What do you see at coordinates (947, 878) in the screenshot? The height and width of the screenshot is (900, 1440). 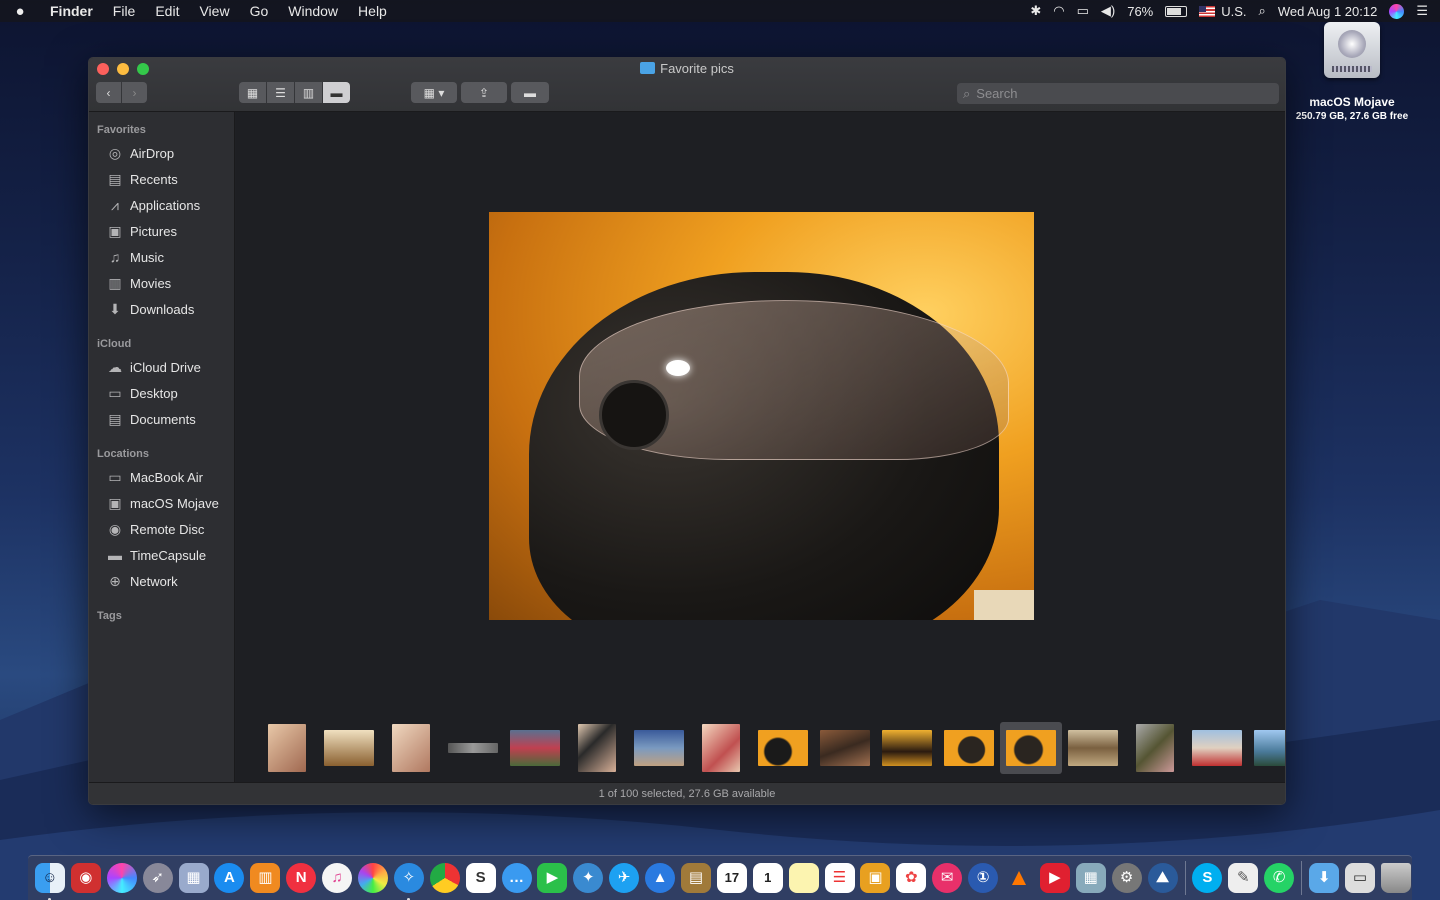 I see `airmail-icon: ✉` at bounding box center [947, 878].